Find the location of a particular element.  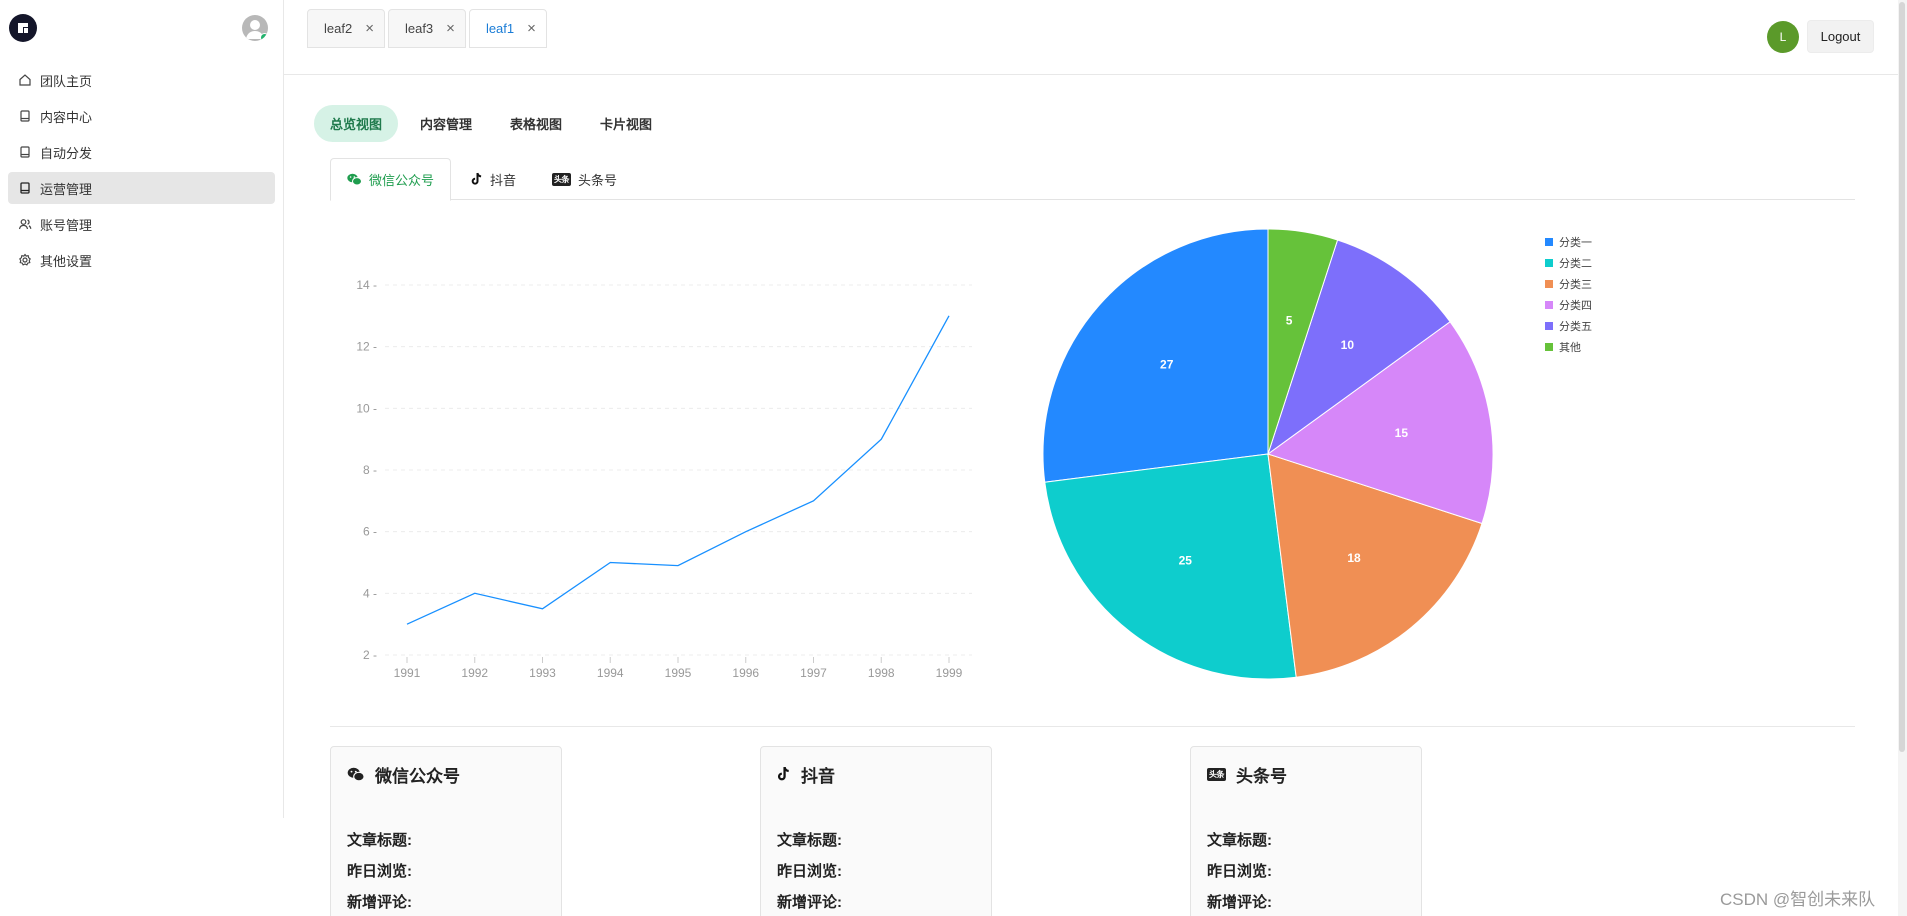

slice-label: 18 is located at coordinates (1354, 558).